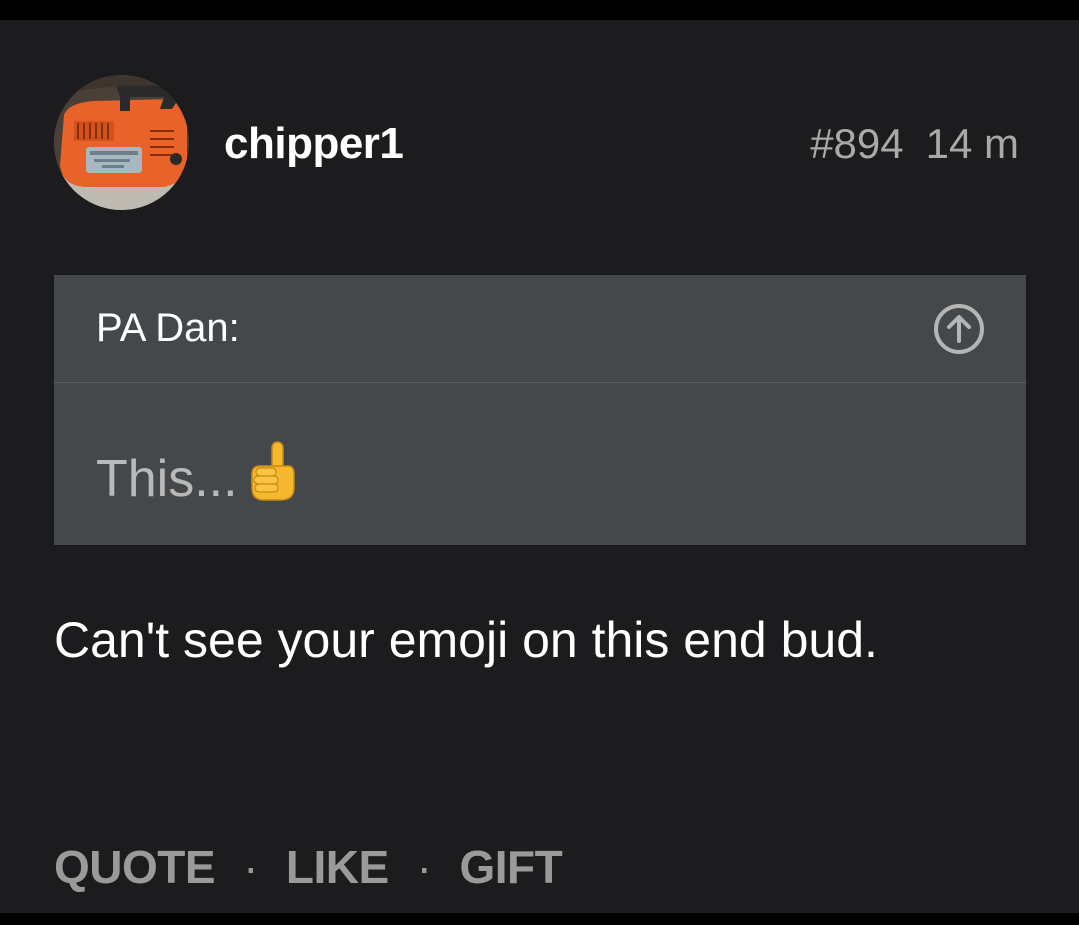  Describe the element at coordinates (856, 143) in the screenshot. I see `post-number: #894` at that location.